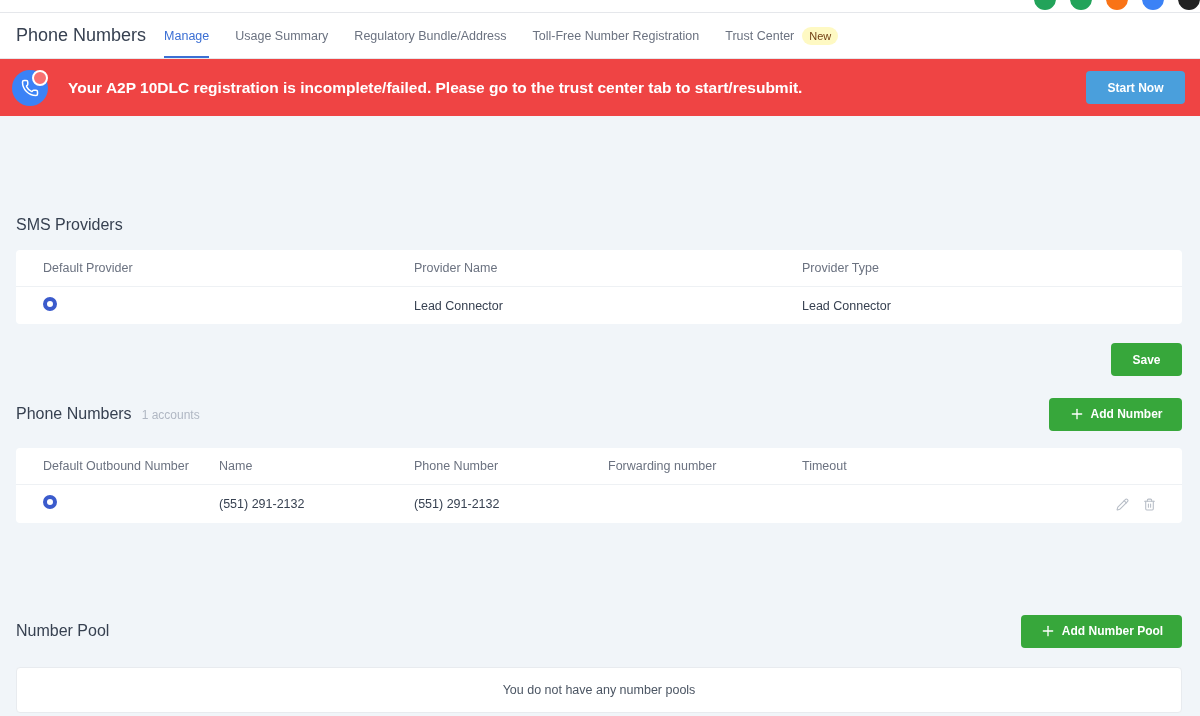 The height and width of the screenshot is (716, 1200). I want to click on section-title: Number Pool, so click(63, 631).